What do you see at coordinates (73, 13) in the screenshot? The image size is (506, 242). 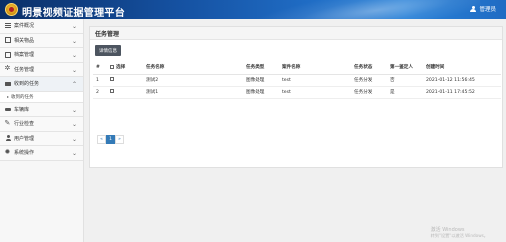 I see `app-title: 明景视频证据管理平台` at bounding box center [73, 13].